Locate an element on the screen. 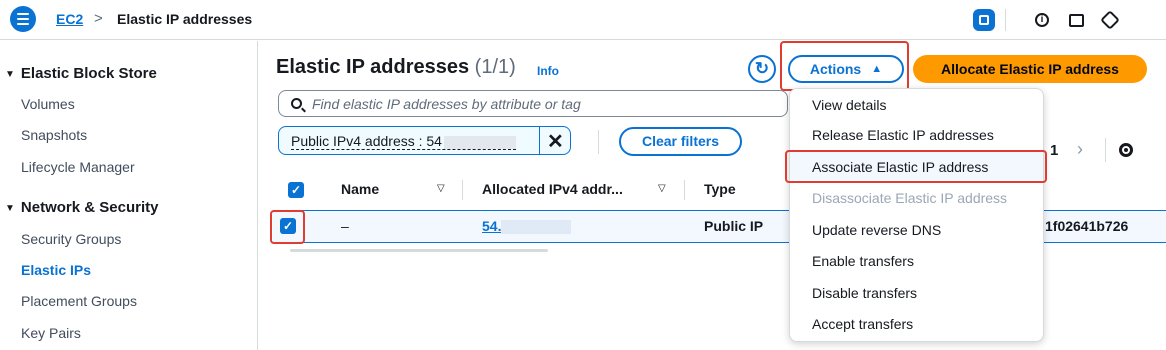  filter-token: Public IPv4 address : 54 ✕ is located at coordinates (424, 140).